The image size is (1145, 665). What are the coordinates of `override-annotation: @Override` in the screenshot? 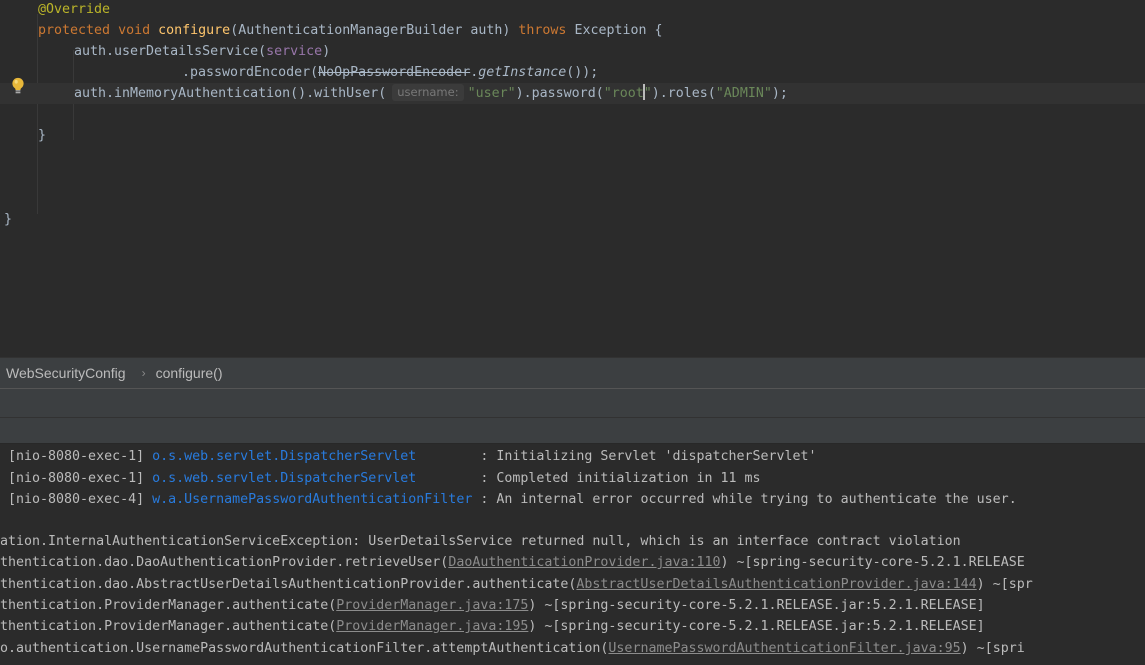 It's located at (74, 9).